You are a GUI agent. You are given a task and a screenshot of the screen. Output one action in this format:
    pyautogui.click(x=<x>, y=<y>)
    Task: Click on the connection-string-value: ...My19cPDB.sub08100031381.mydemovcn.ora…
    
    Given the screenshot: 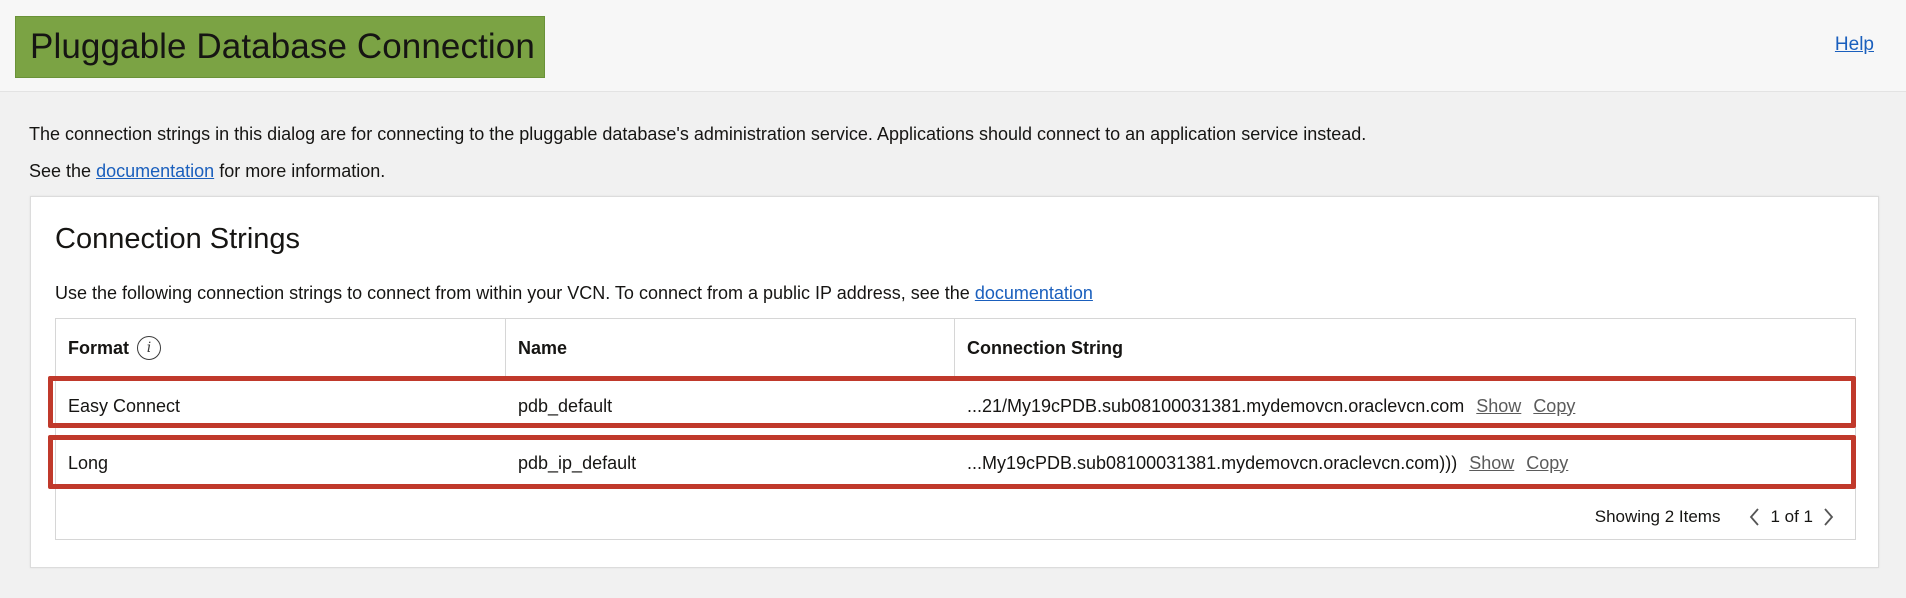 What is the action you would take?
    pyautogui.click(x=1212, y=462)
    